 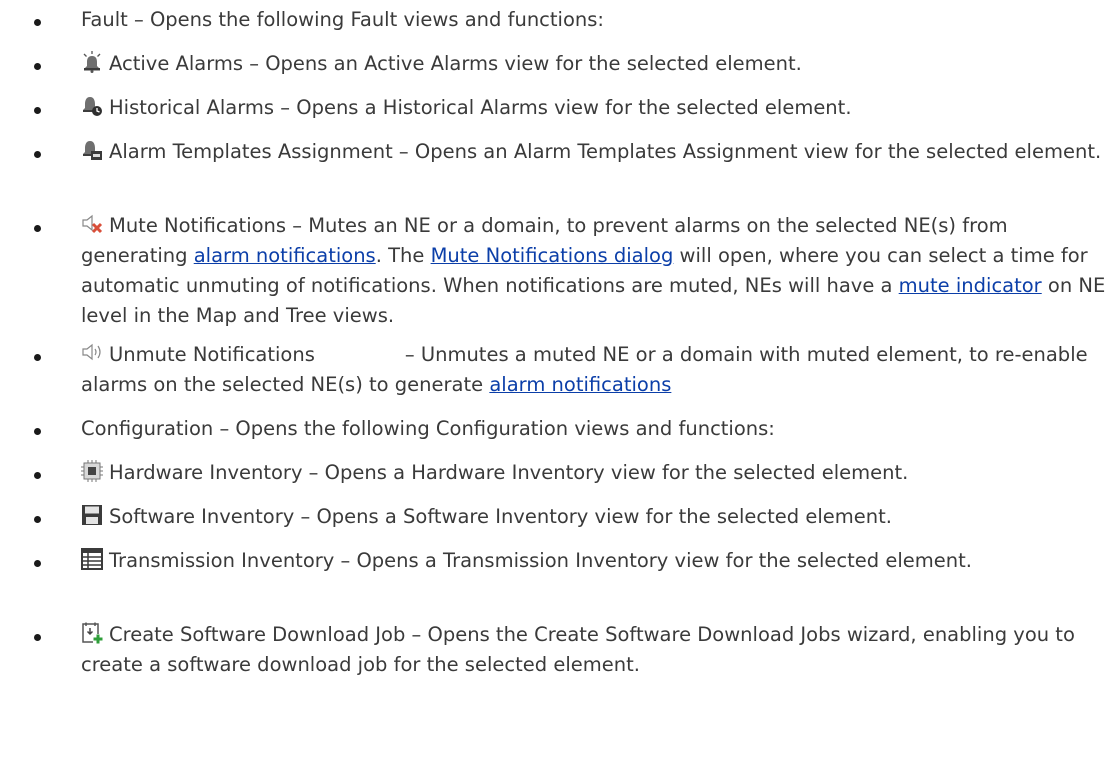 What do you see at coordinates (92, 62) in the screenshot?
I see `bell-alarm-icon` at bounding box center [92, 62].